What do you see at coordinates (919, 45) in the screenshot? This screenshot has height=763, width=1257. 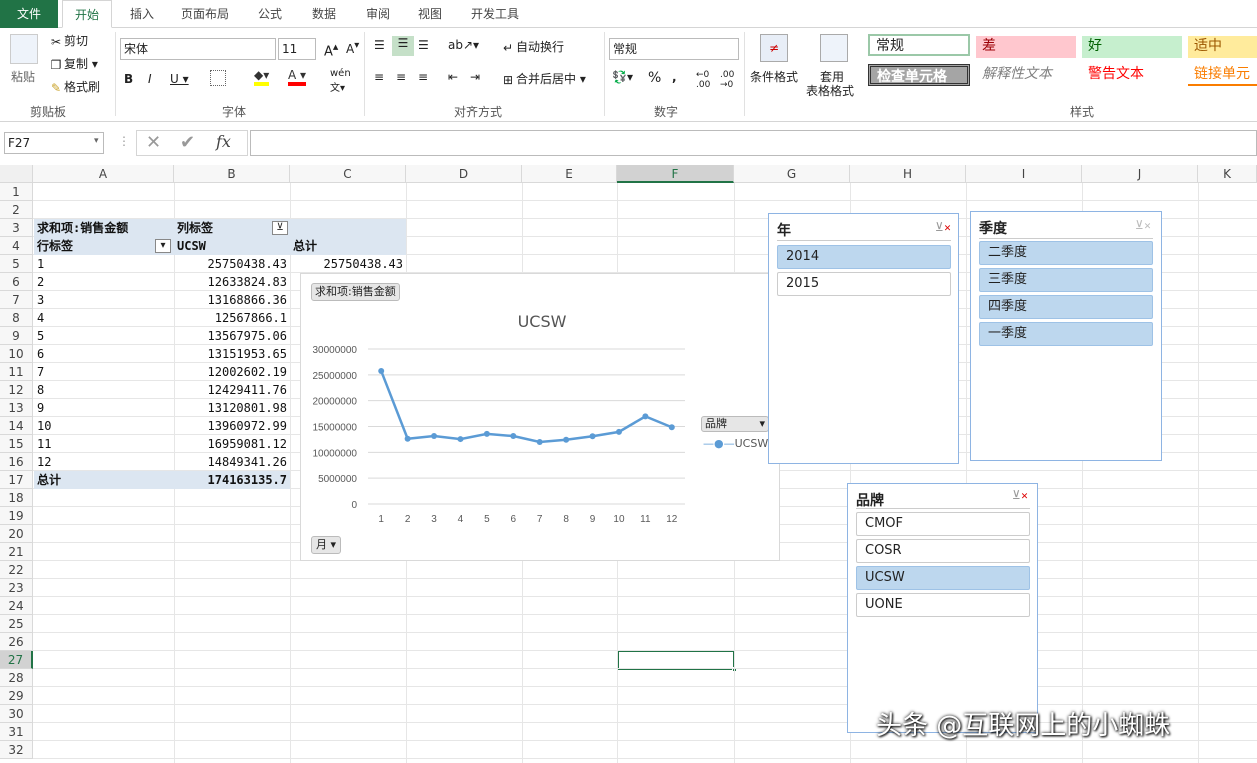 I see `cell-style-1: 常规` at bounding box center [919, 45].